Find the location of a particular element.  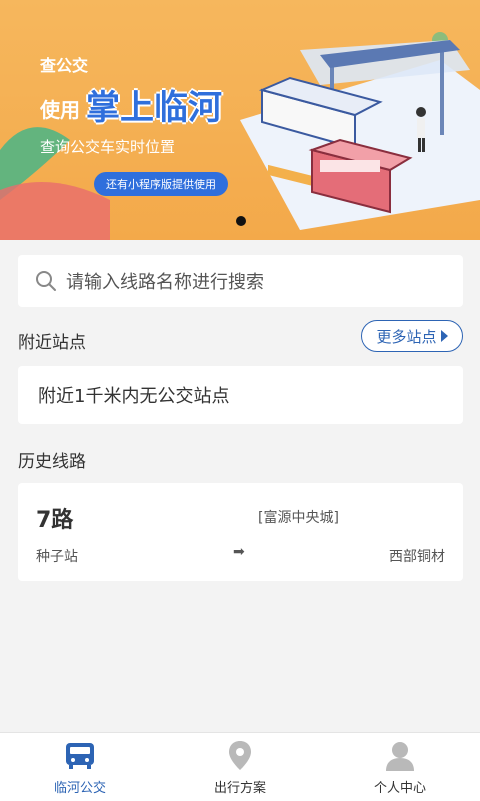

route-start-stop: 种子站 is located at coordinates (57, 557).